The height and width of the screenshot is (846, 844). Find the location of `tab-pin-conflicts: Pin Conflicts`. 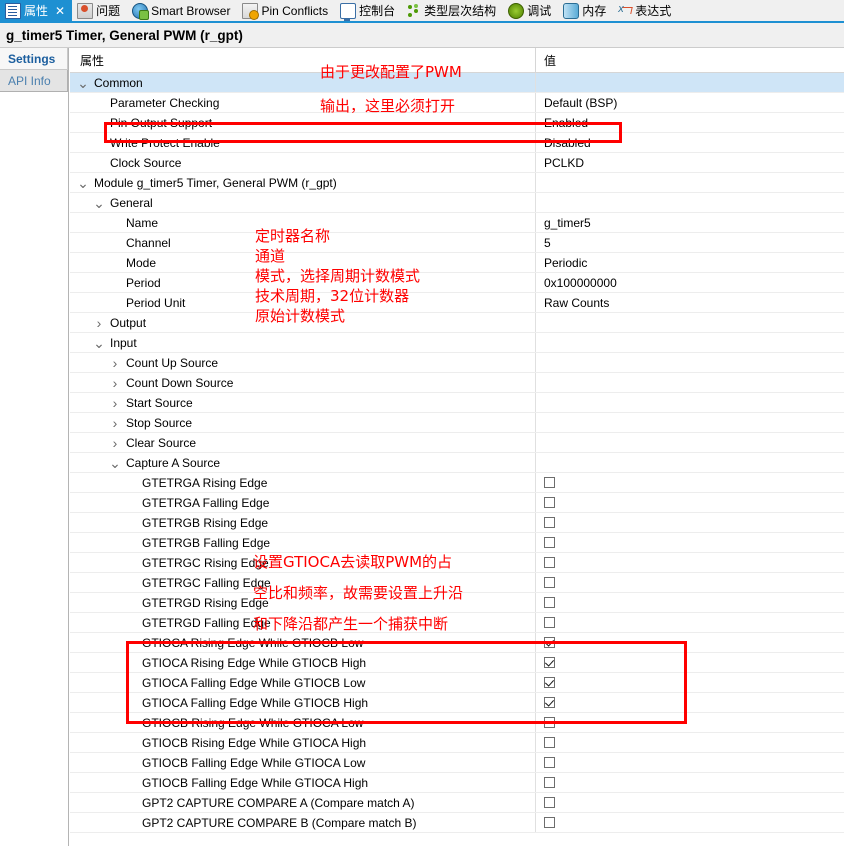

tab-pin-conflicts: Pin Conflicts is located at coordinates (286, 10).